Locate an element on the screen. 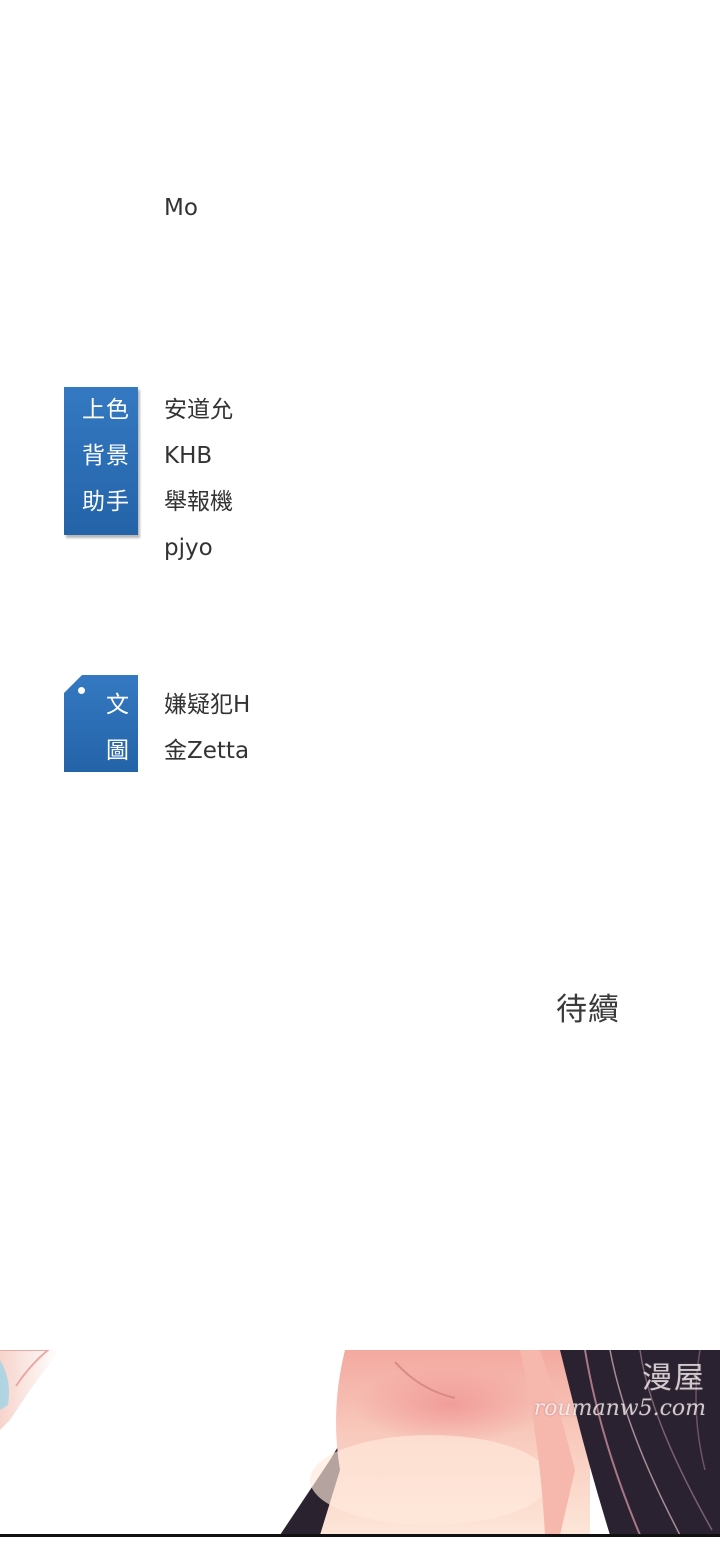 Image resolution: width=720 pixels, height=1550 pixels. credit-name-color-2: KHB is located at coordinates (188, 456).